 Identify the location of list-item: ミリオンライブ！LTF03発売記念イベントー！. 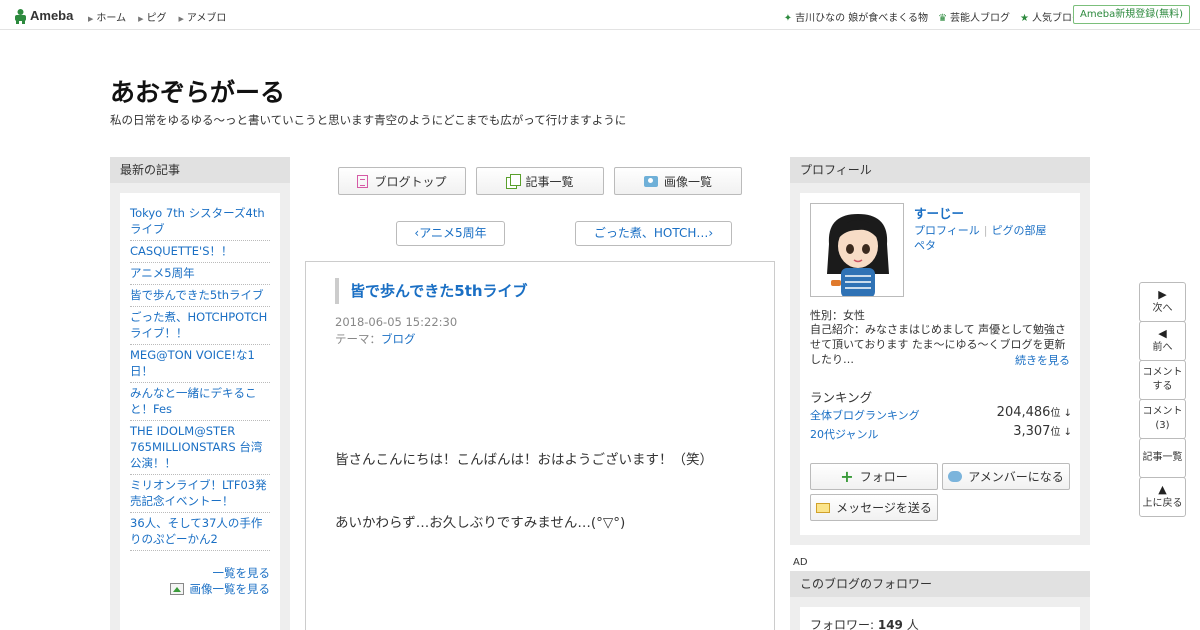
(200, 494).